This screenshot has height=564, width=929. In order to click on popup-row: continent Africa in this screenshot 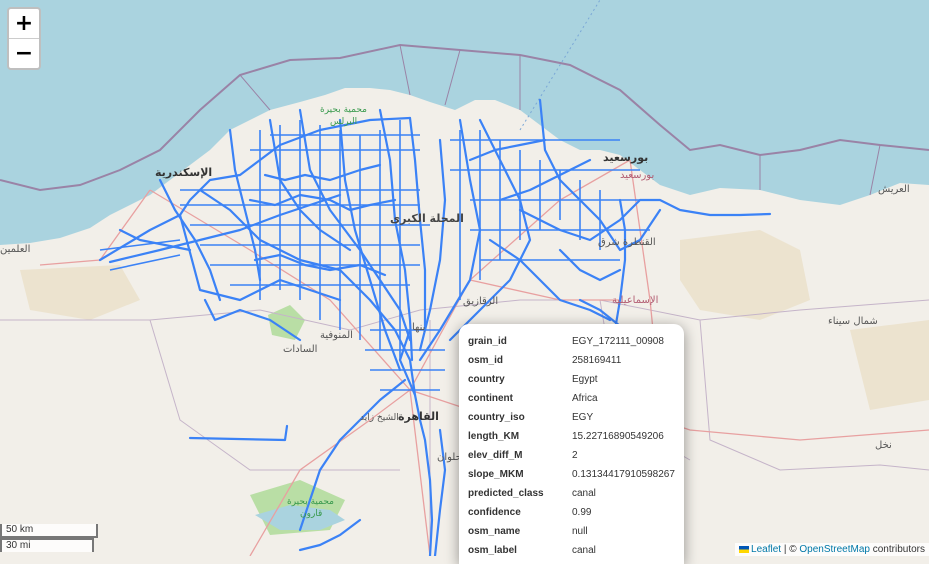, I will do `click(571, 398)`.